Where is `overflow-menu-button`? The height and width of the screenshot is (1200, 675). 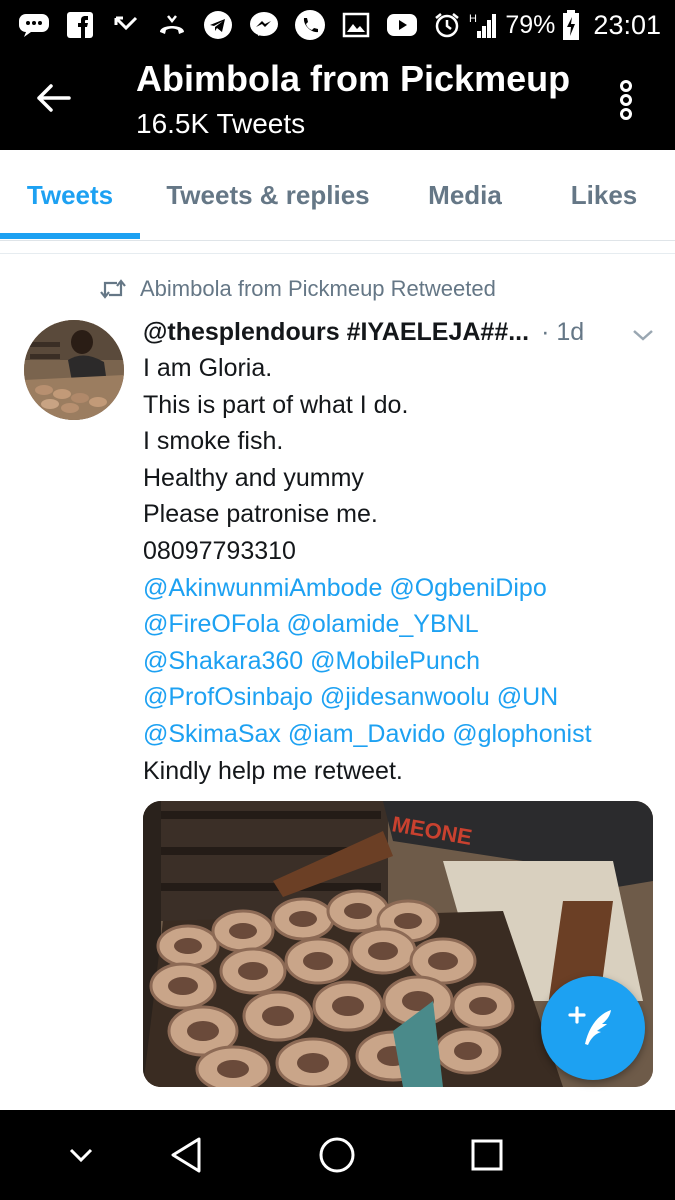 overflow-menu-button is located at coordinates (626, 100).